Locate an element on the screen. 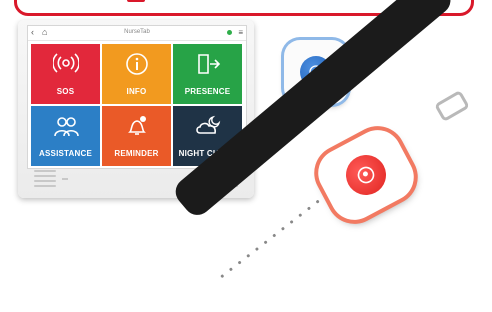  people-icon is located at coordinates (65, 126).